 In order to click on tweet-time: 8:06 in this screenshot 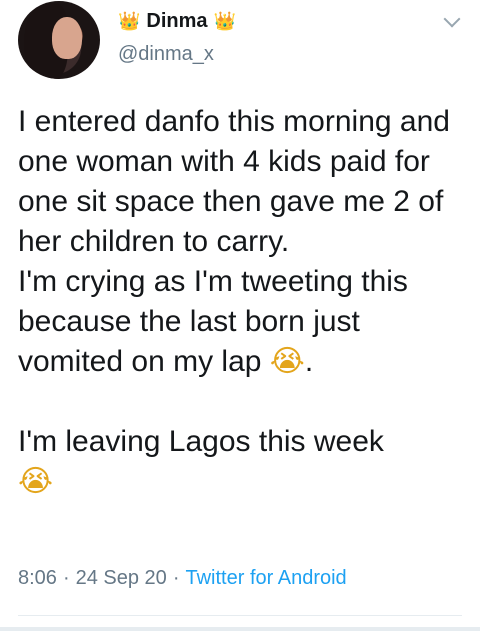, I will do `click(37, 578)`.